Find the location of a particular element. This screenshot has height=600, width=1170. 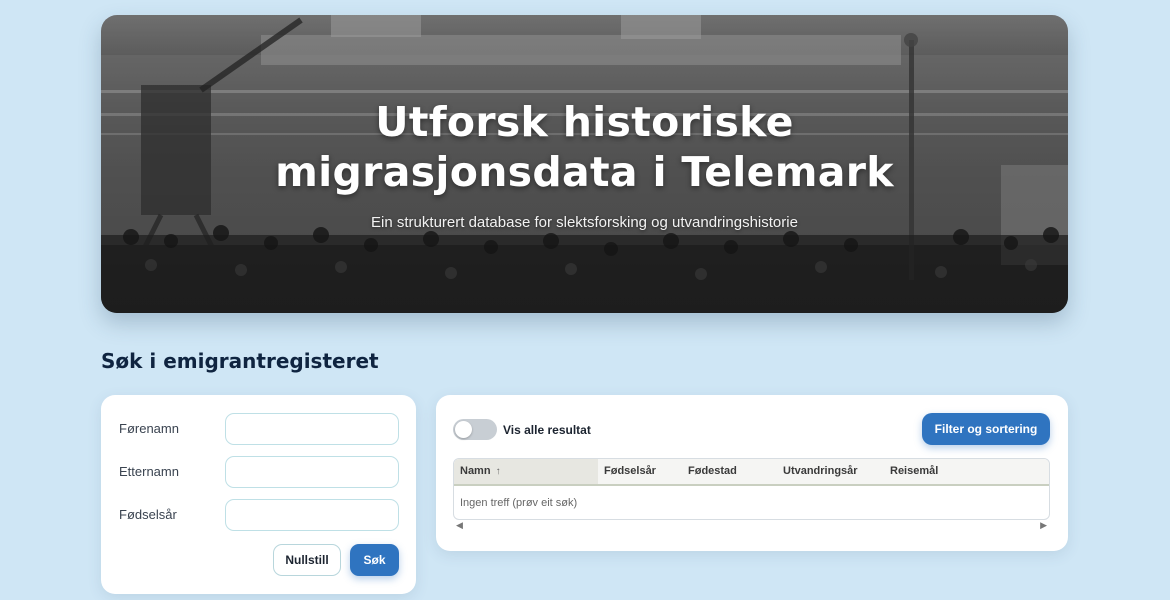

triangle-right-icon: ▶ is located at coordinates (1043, 526).